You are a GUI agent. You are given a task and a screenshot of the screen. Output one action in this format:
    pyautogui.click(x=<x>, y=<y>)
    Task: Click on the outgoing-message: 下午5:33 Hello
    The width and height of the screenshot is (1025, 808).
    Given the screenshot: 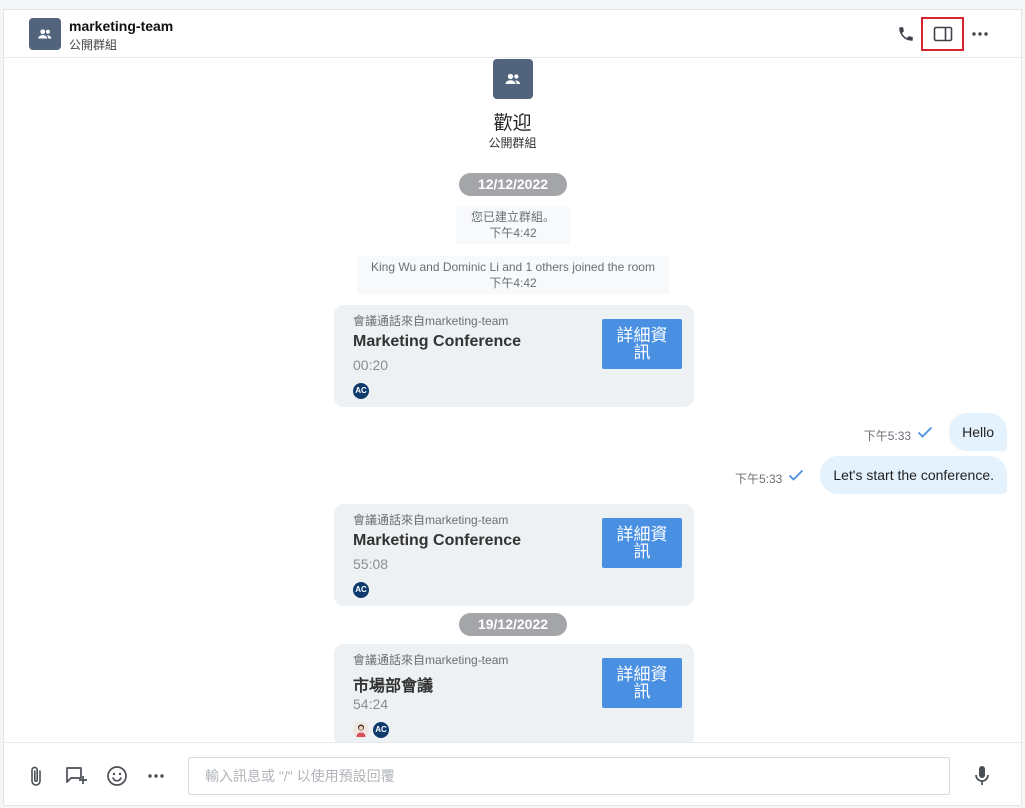 What is the action you would take?
    pyautogui.click(x=935, y=432)
    